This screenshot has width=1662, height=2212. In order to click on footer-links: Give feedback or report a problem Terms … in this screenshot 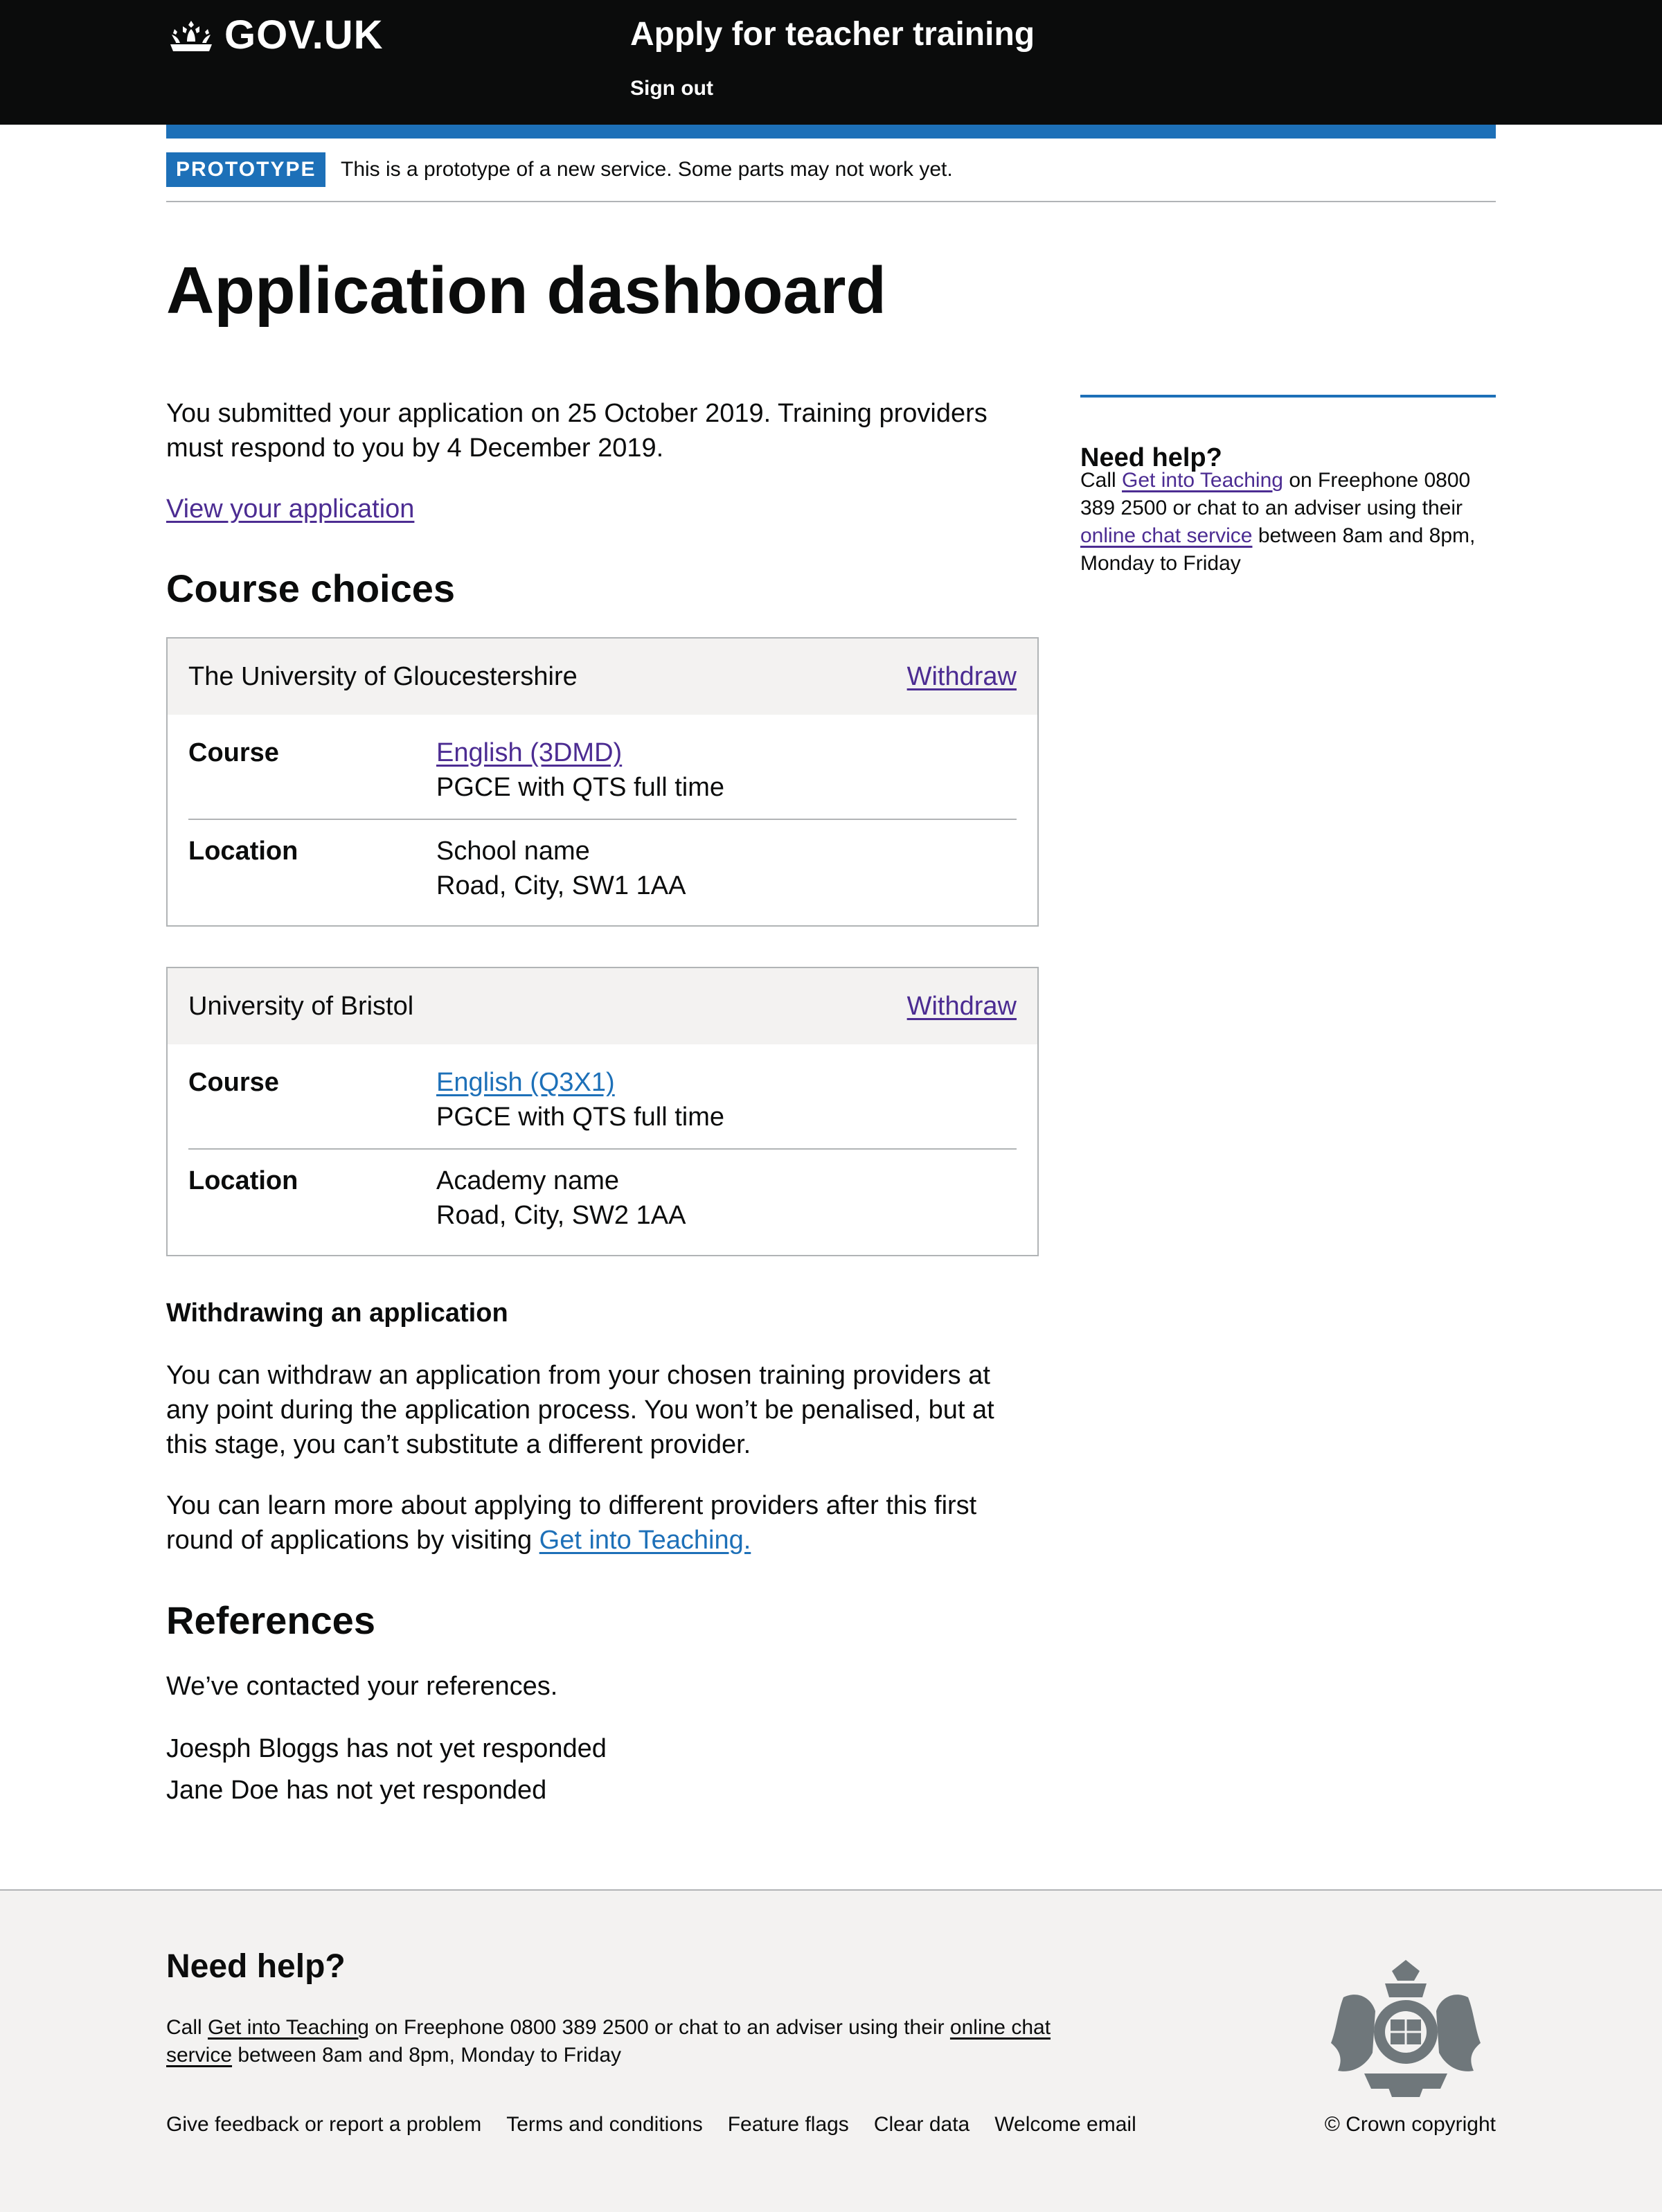, I will do `click(664, 2125)`.